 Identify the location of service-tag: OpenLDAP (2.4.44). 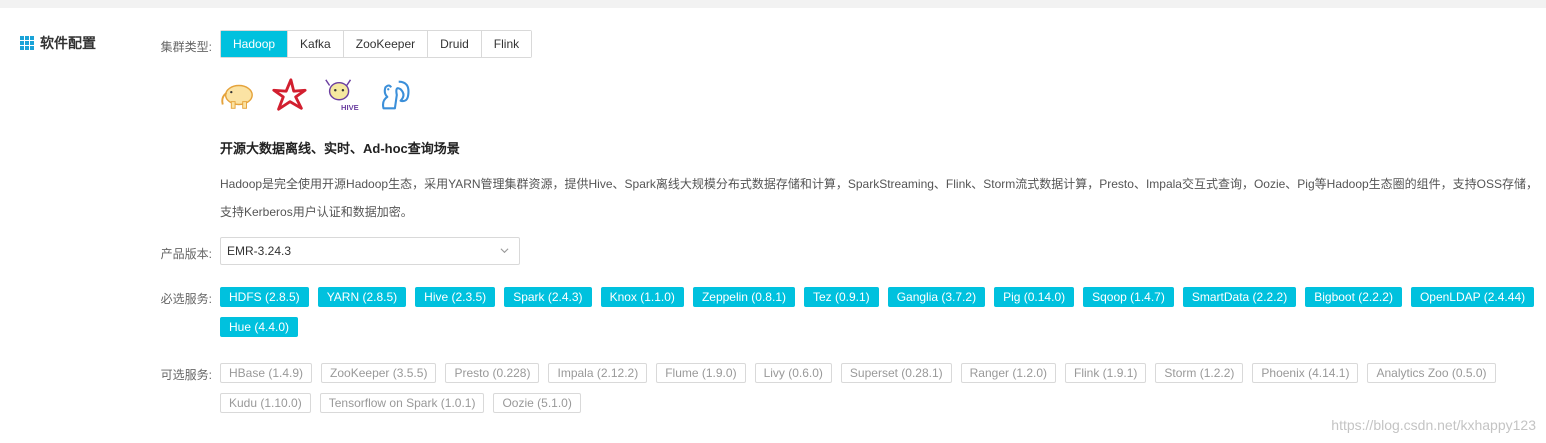
(1472, 297).